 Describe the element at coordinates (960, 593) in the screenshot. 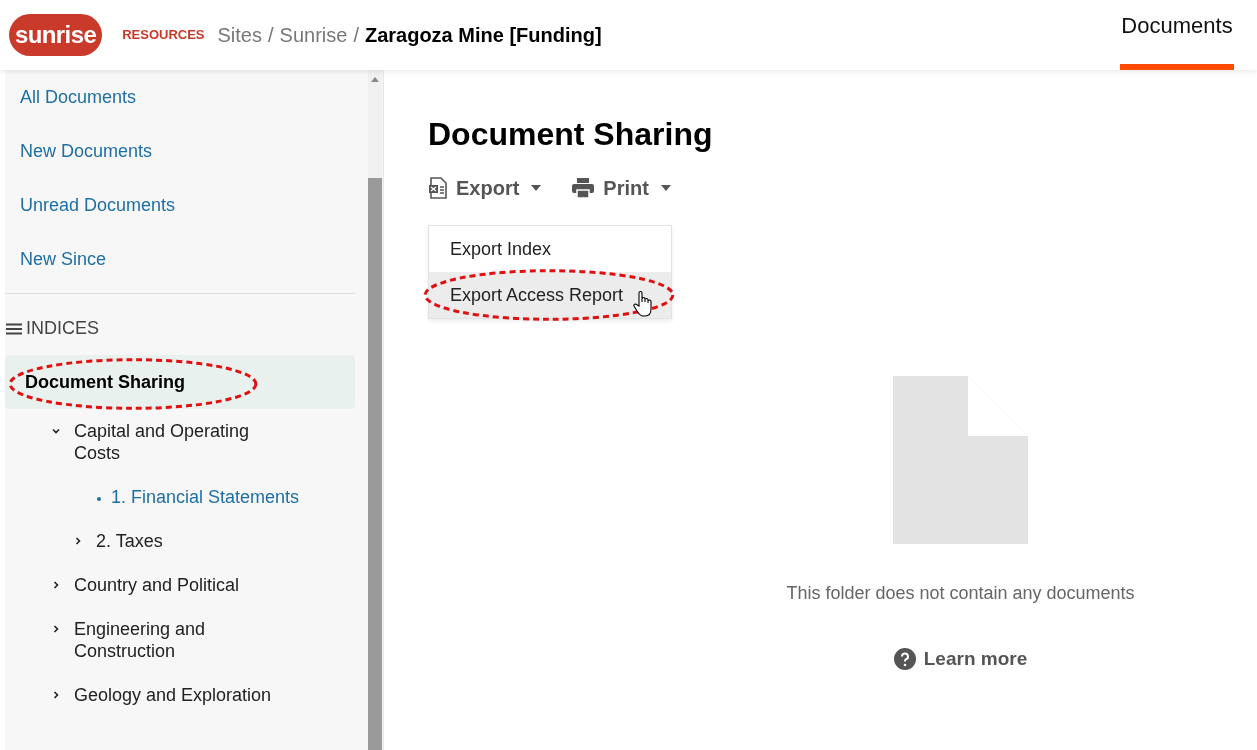

I see `empty-message: This folder does not contain any documents` at that location.